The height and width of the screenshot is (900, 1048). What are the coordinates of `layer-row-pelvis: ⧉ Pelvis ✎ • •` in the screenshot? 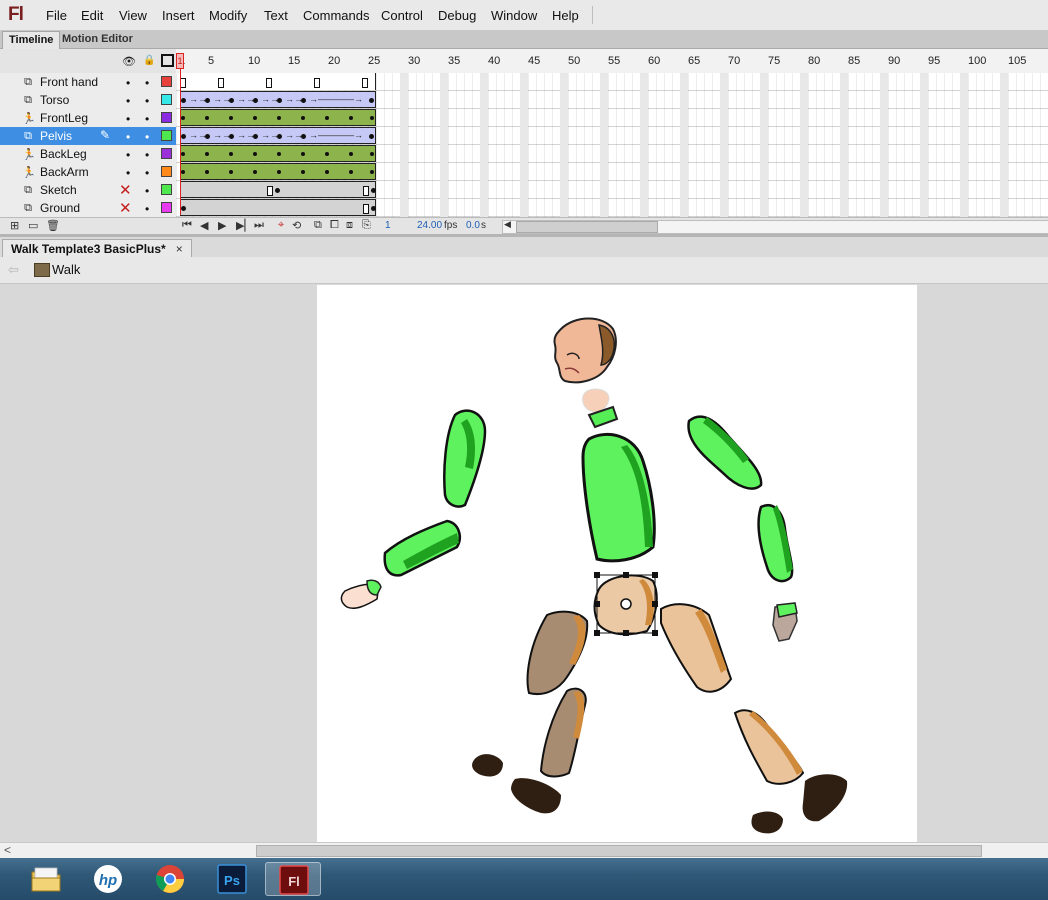 It's located at (88, 136).